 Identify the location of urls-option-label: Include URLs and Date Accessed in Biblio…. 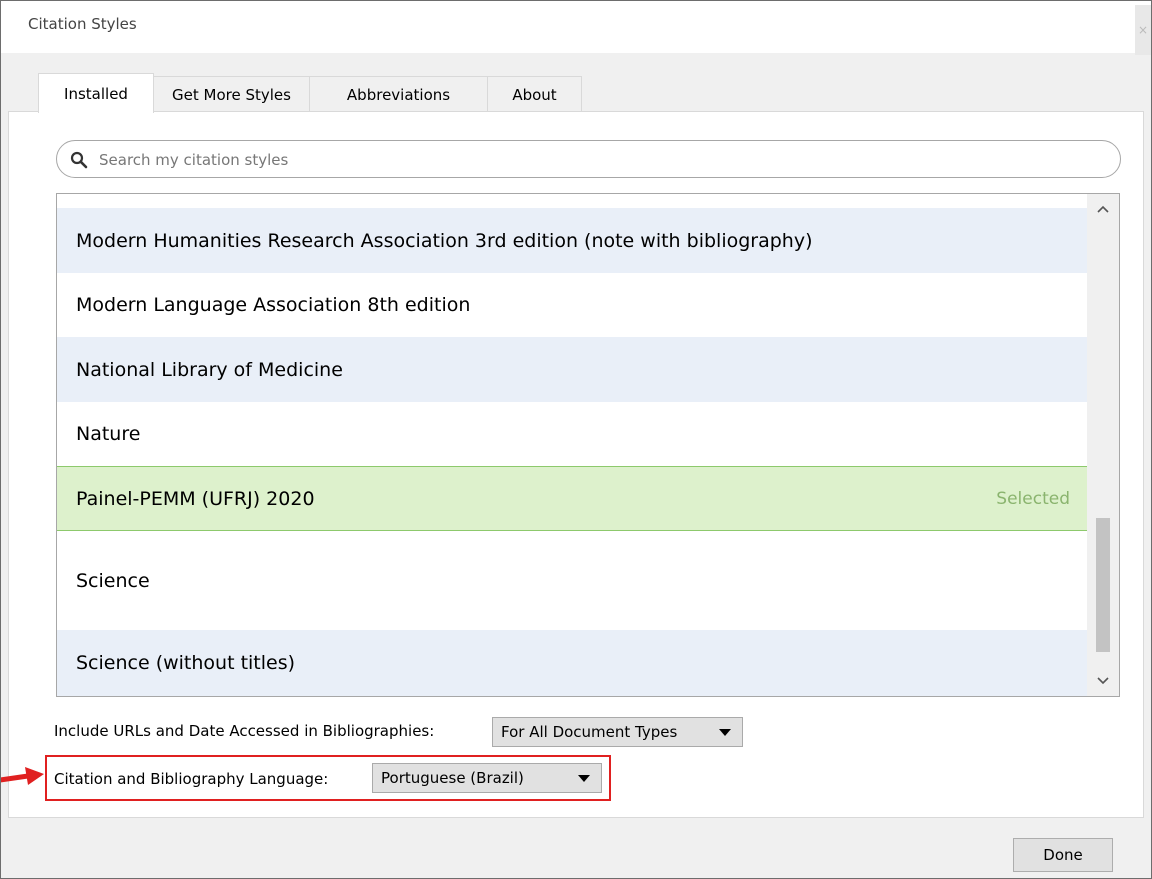
(244, 731).